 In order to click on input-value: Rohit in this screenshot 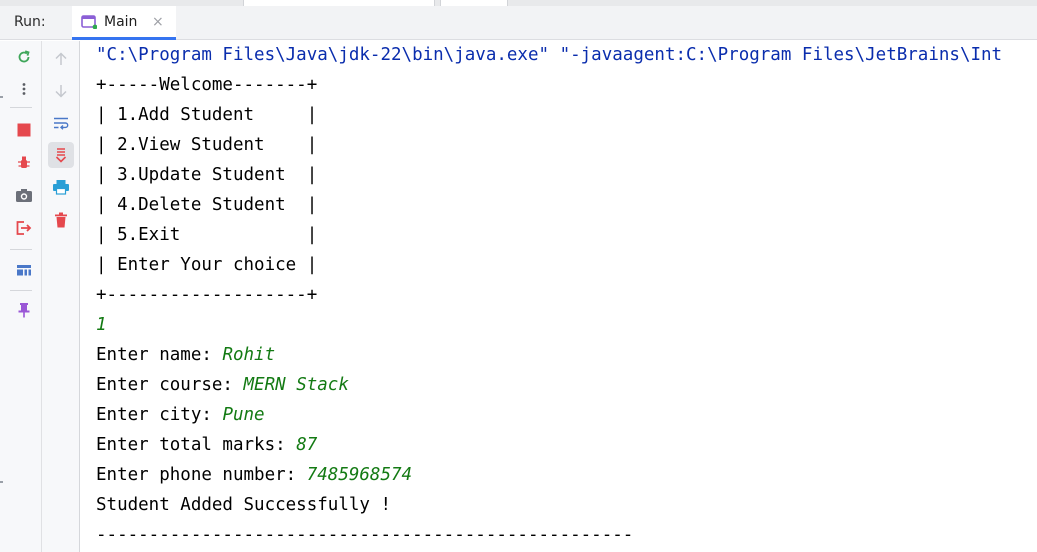, I will do `click(249, 355)`.